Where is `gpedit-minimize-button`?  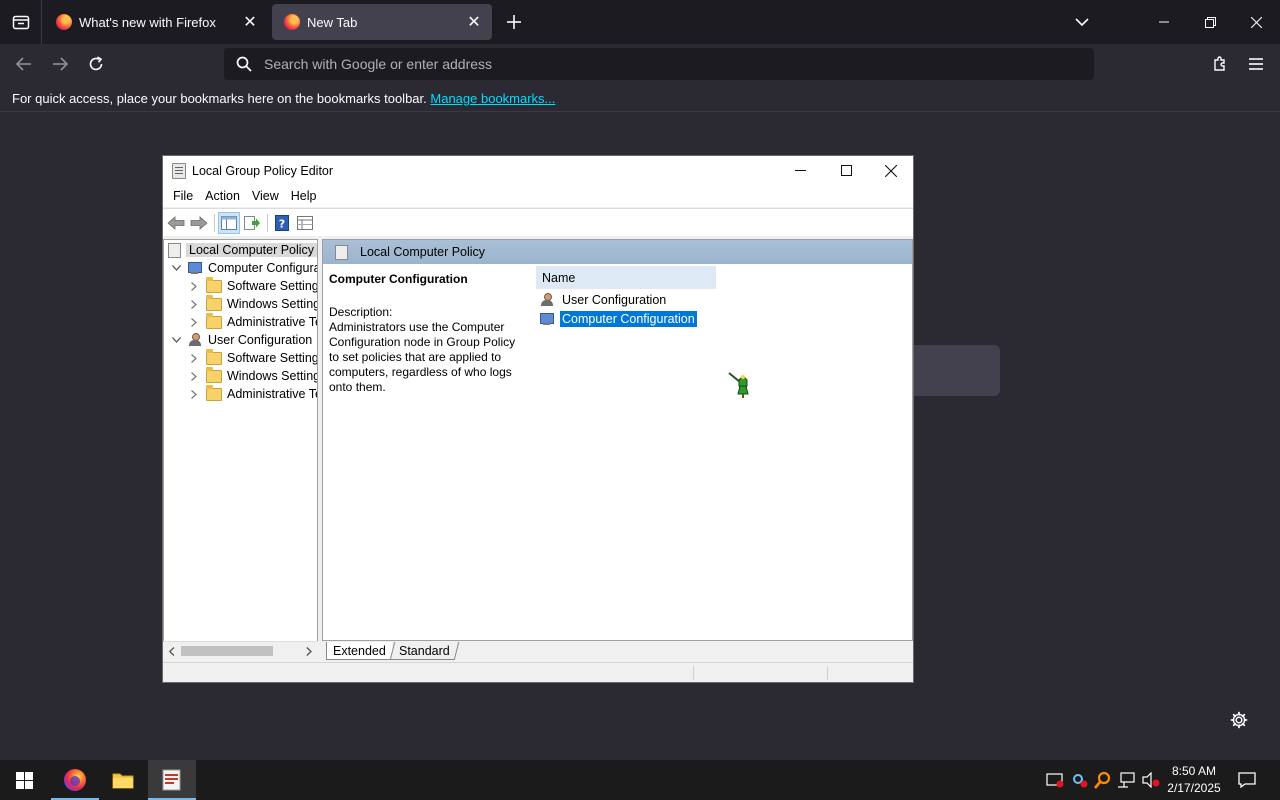
gpedit-minimize-button is located at coordinates (800, 170).